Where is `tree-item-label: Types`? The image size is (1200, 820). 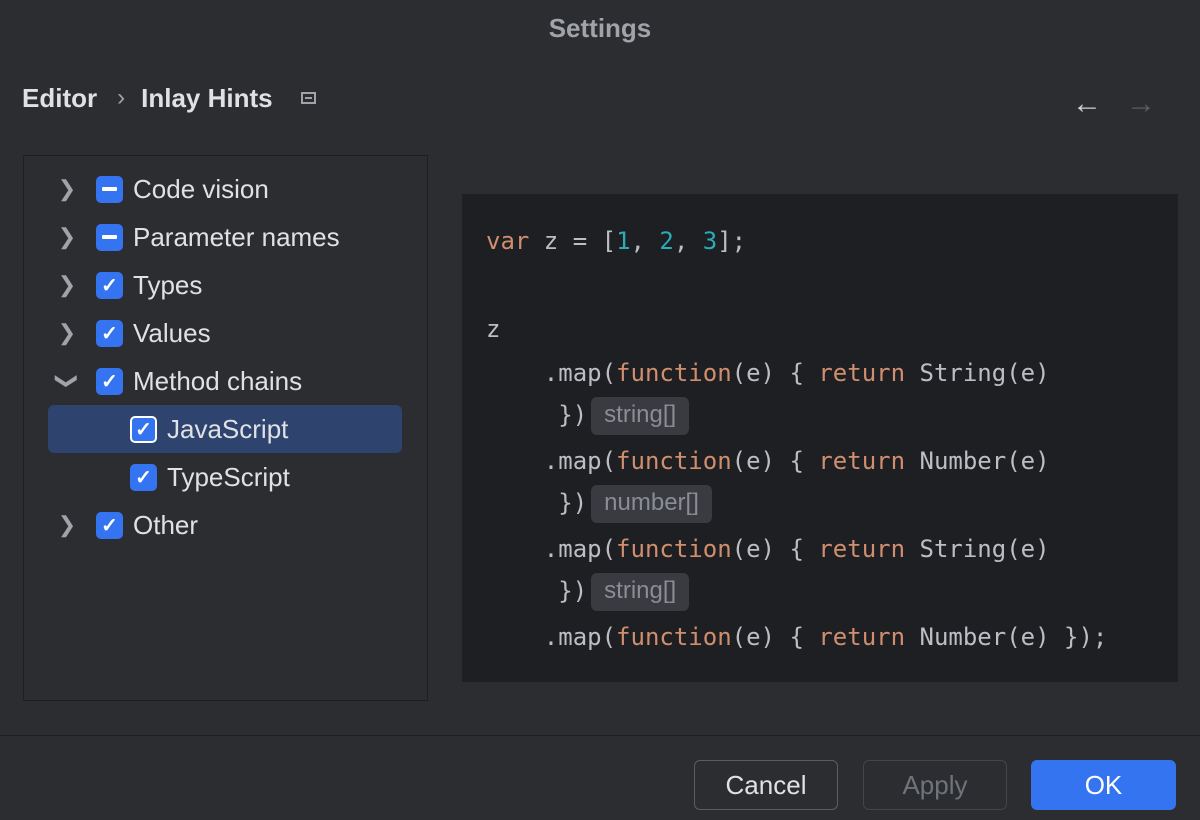 tree-item-label: Types is located at coordinates (167, 285).